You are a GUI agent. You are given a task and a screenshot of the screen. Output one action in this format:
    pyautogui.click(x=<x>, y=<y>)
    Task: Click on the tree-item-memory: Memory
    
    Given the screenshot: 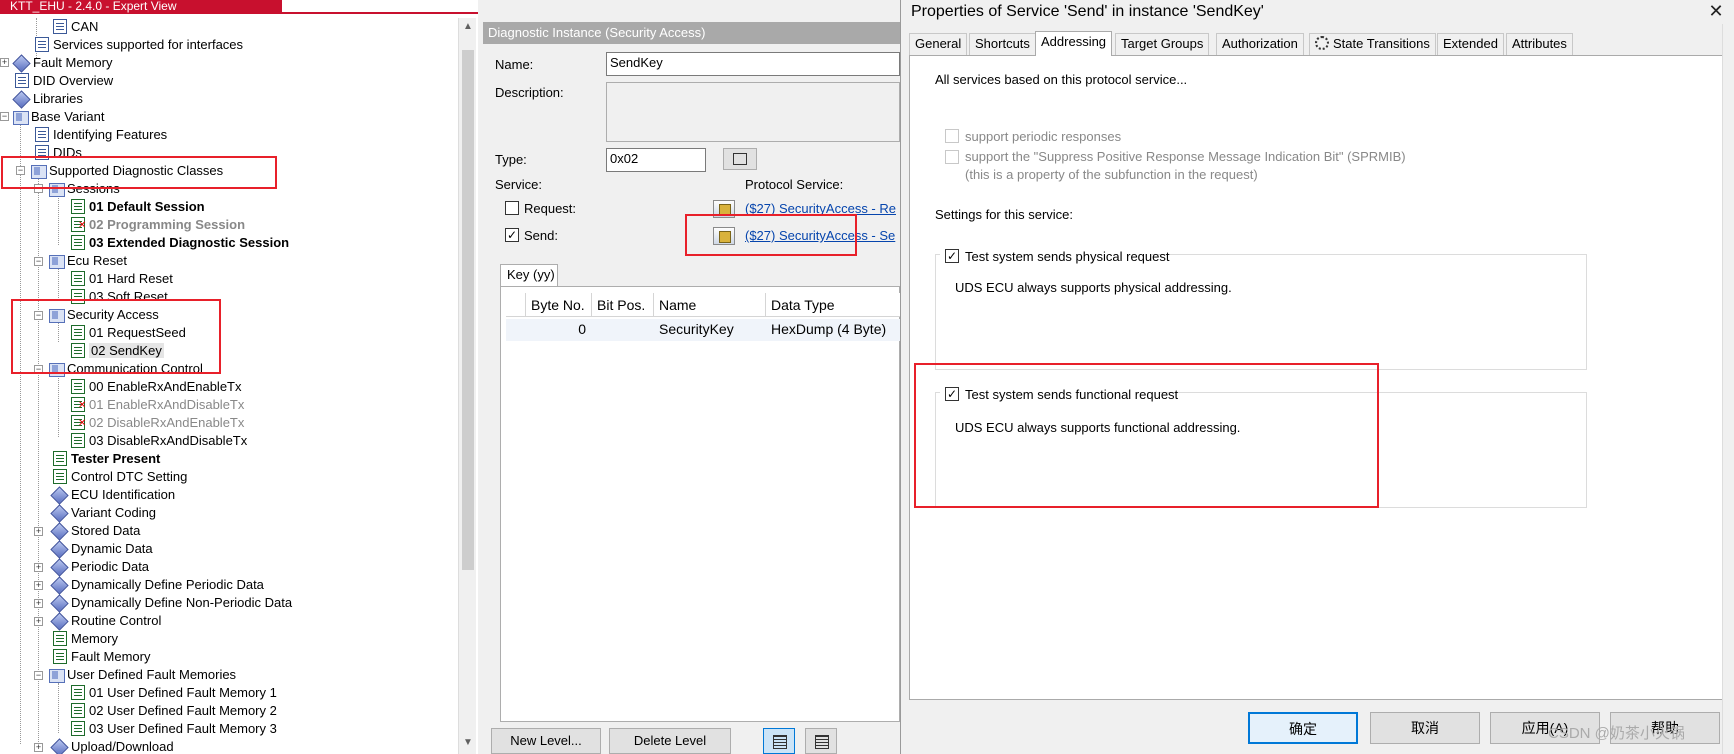 What is the action you would take?
    pyautogui.click(x=85, y=639)
    